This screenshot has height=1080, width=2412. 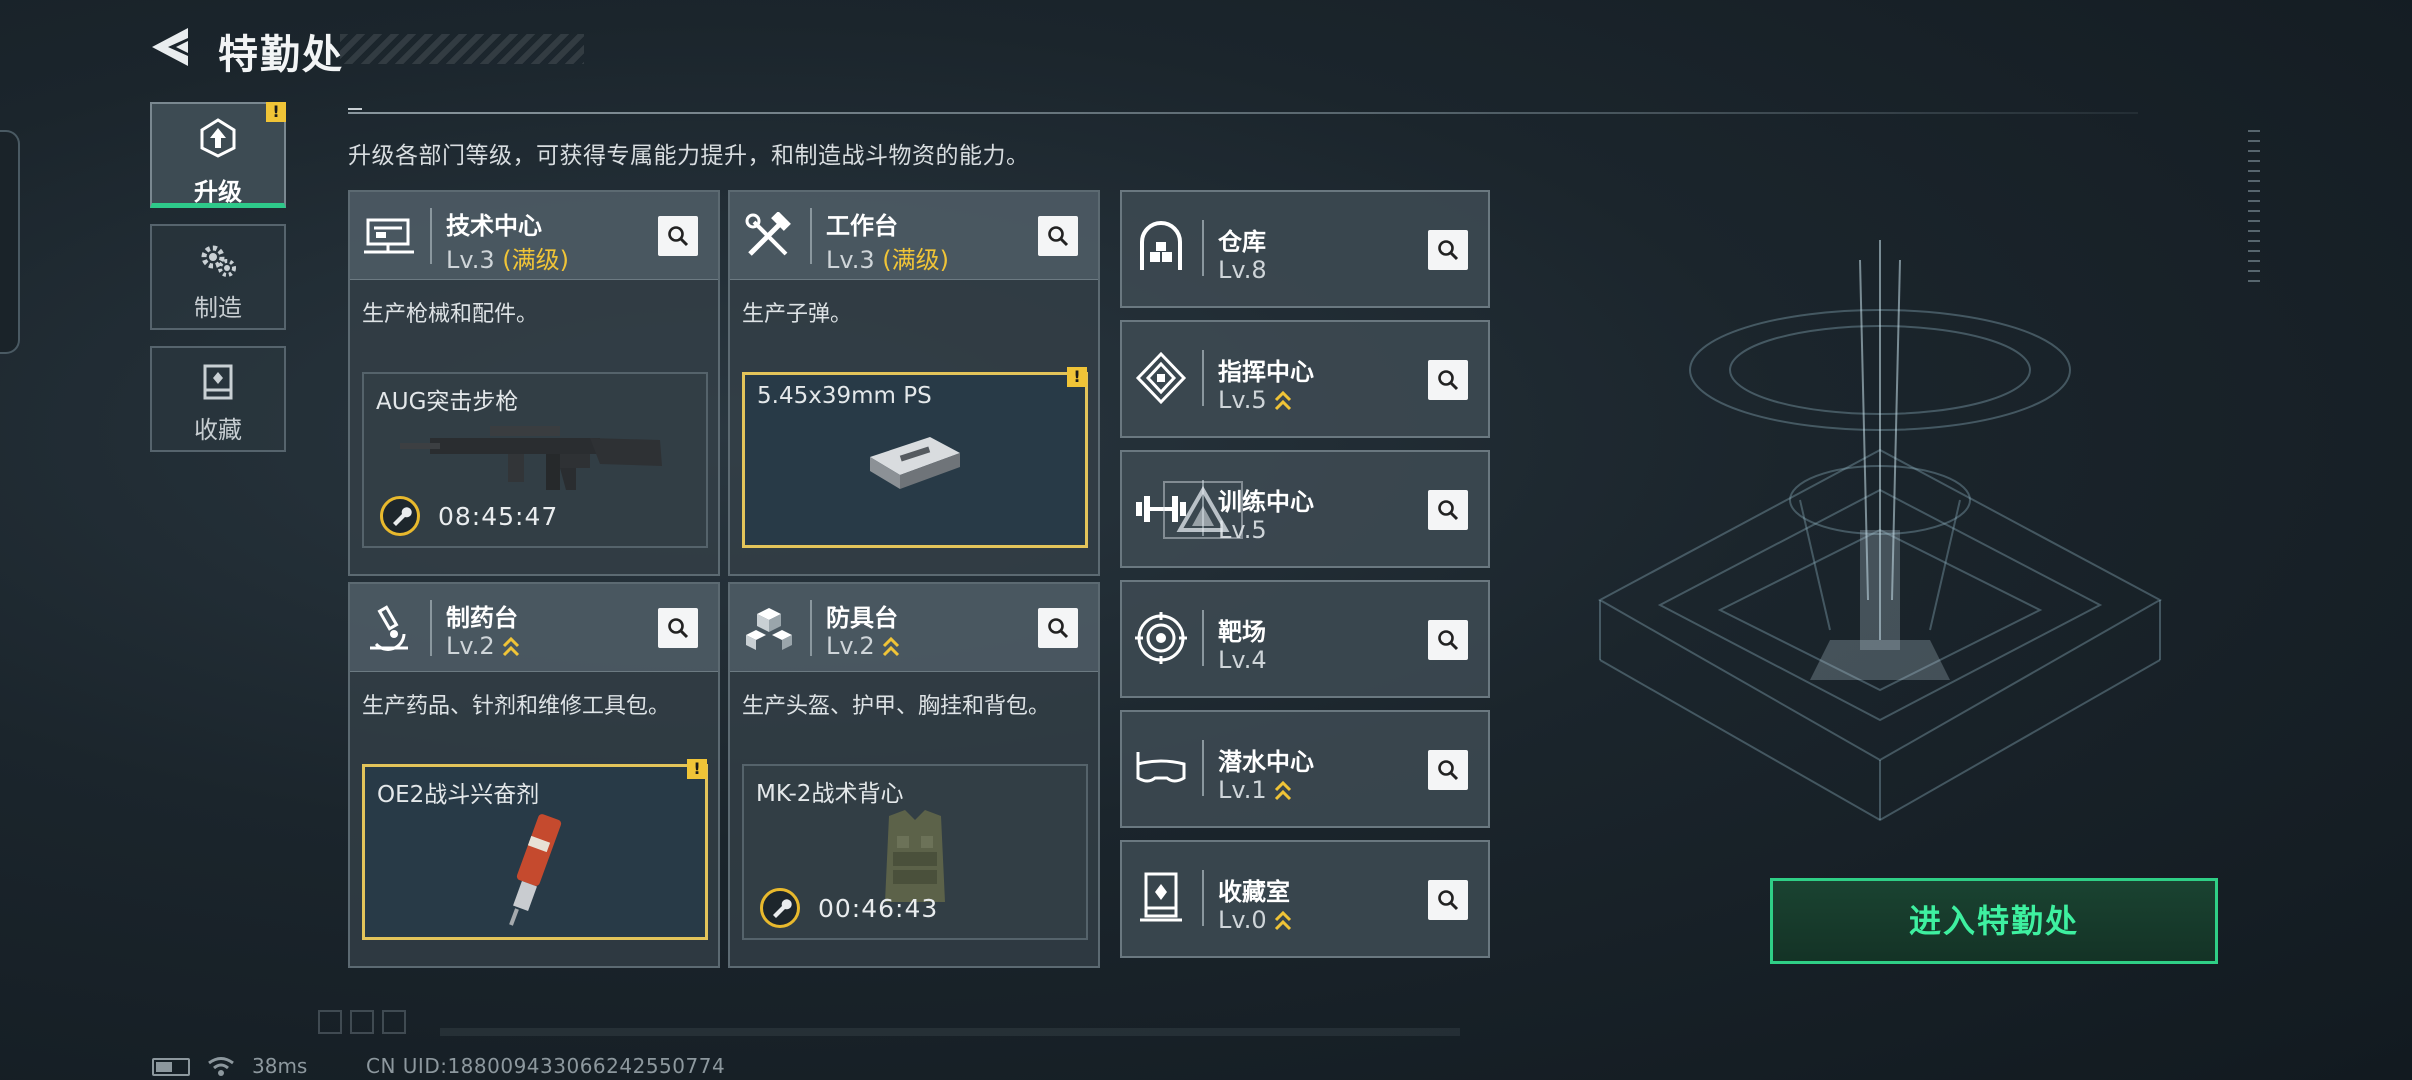 What do you see at coordinates (218, 430) in the screenshot?
I see `tab-collection-label: 收藏` at bounding box center [218, 430].